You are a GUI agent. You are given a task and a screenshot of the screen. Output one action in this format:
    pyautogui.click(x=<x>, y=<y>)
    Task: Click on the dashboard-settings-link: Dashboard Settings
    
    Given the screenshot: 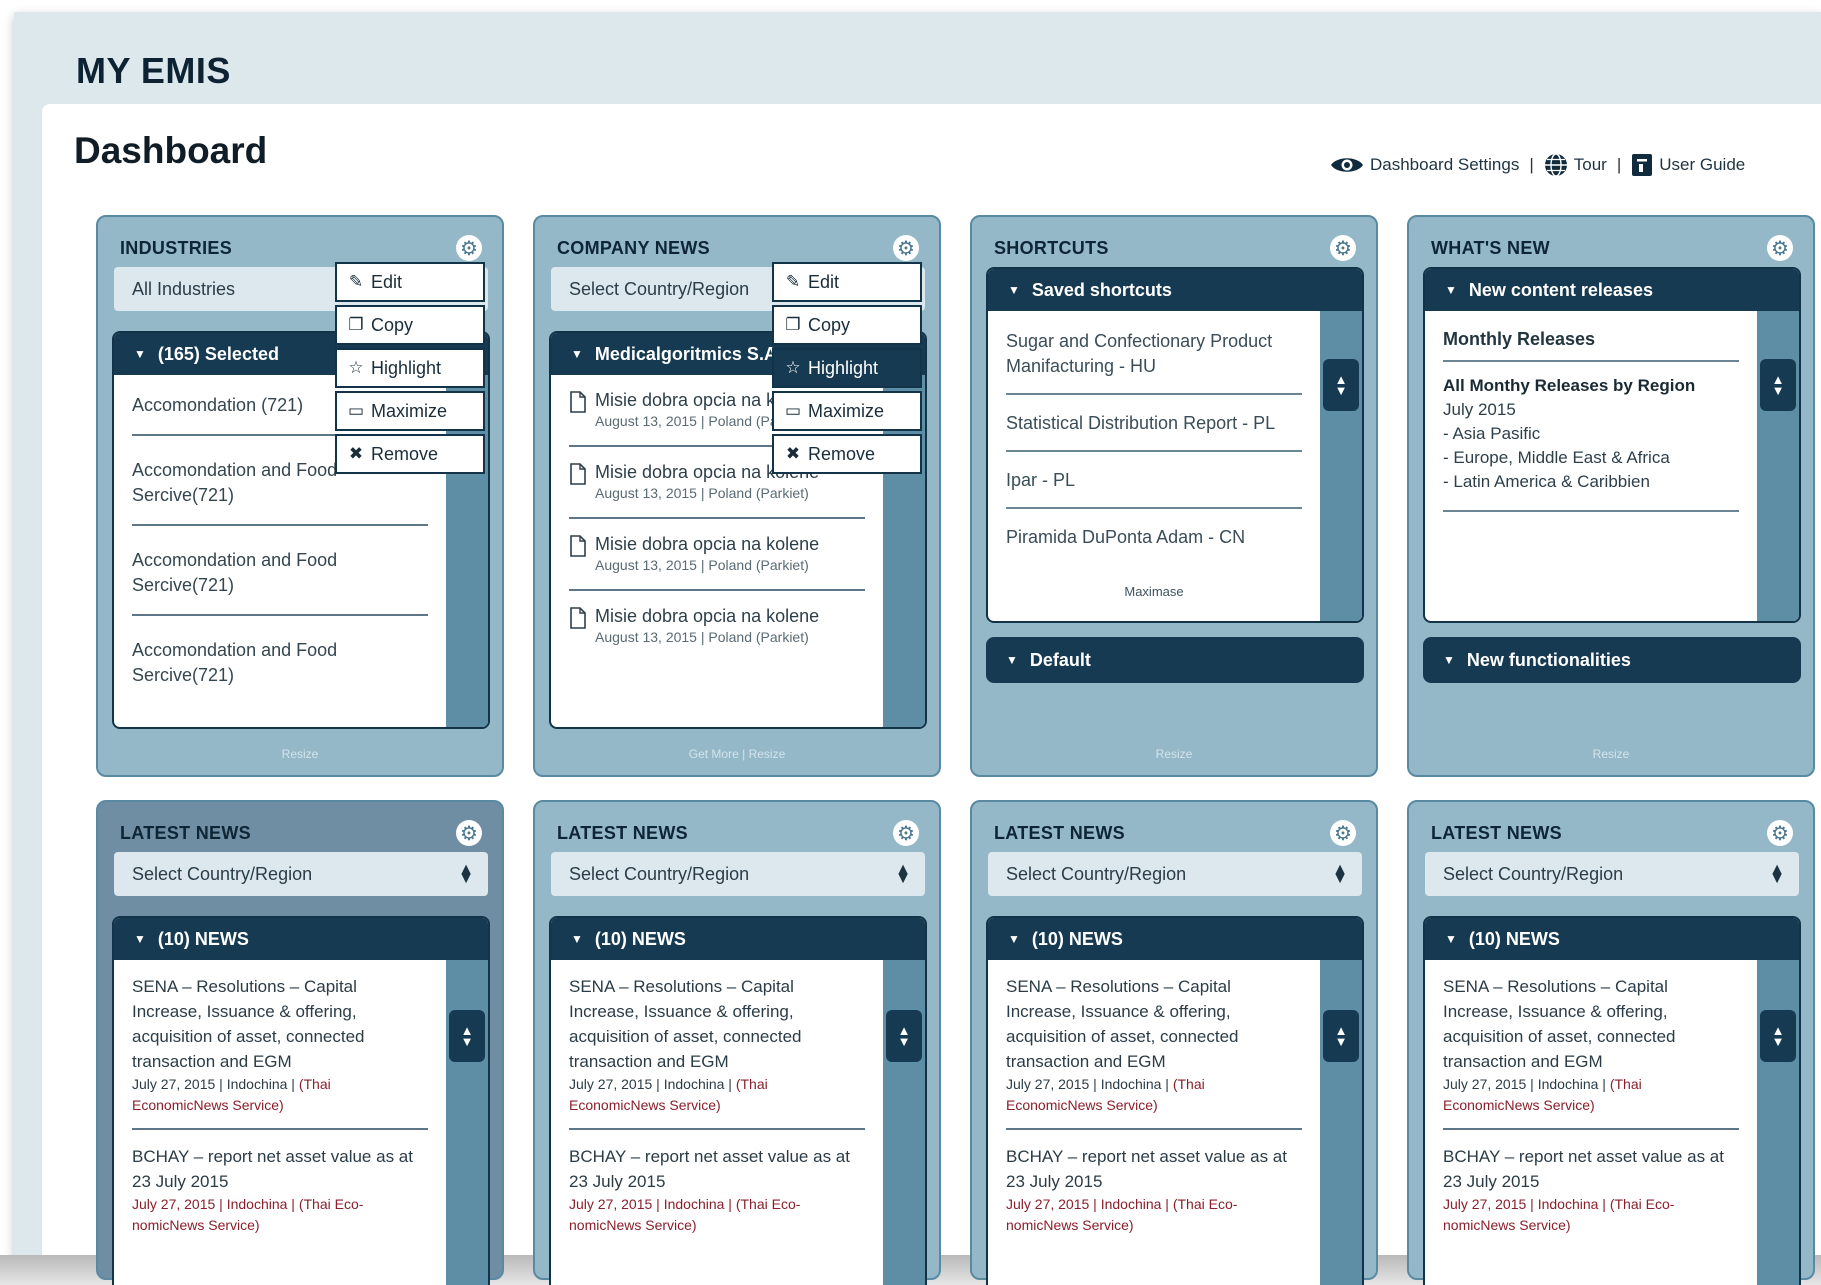 What is the action you would take?
    pyautogui.click(x=1424, y=165)
    